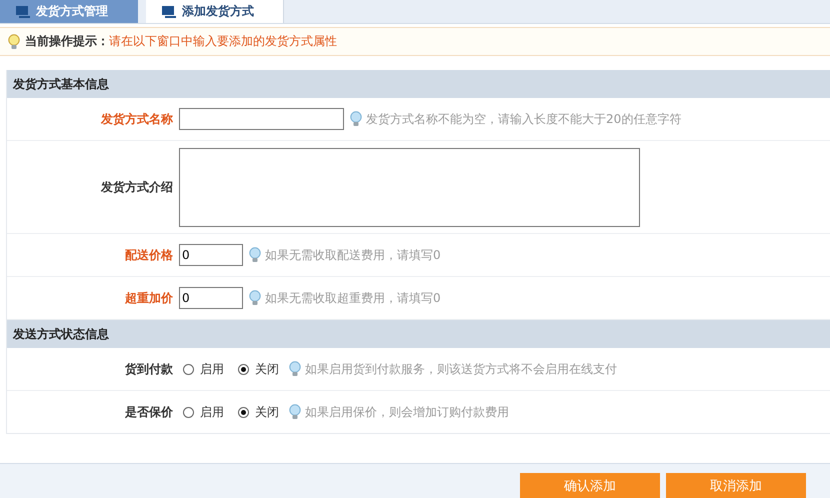 The height and width of the screenshot is (498, 830). I want to click on tab: 添加发货方式, so click(215, 11).